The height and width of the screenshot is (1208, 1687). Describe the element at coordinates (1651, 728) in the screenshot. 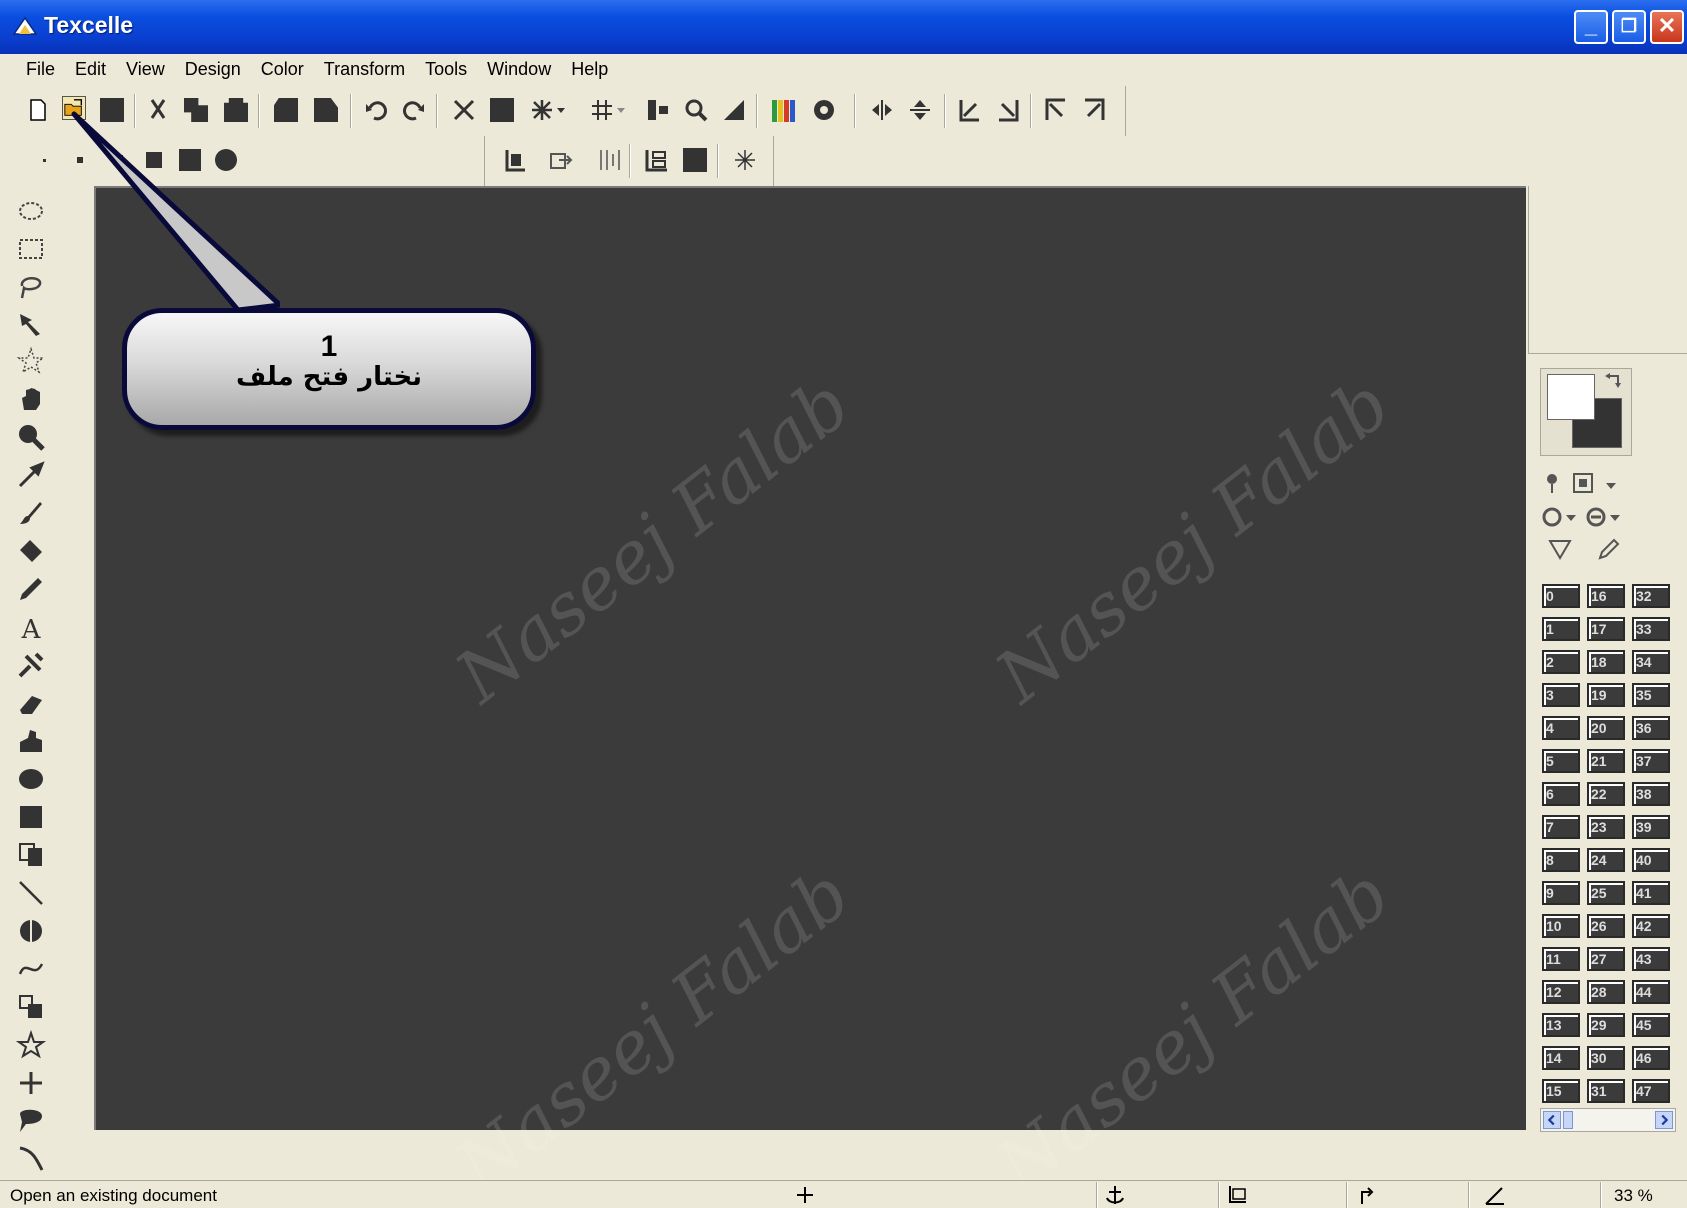

I see `layer-button: 36` at that location.